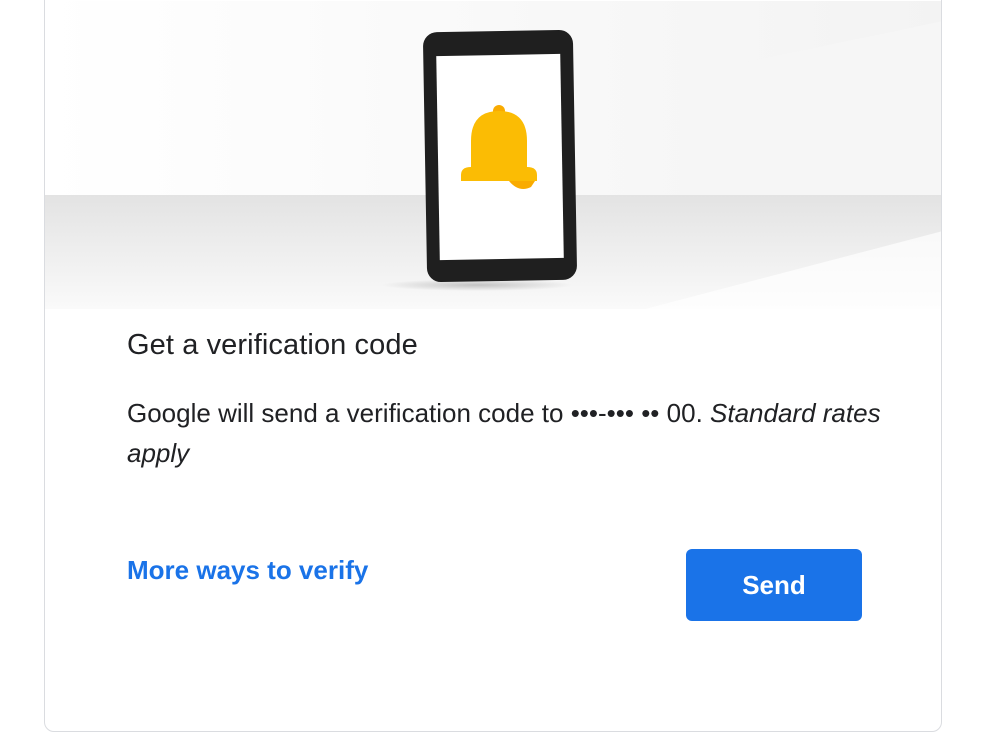 Image resolution: width=982 pixels, height=750 pixels. Describe the element at coordinates (272, 345) in the screenshot. I see `page-title: Get a verification code` at that location.